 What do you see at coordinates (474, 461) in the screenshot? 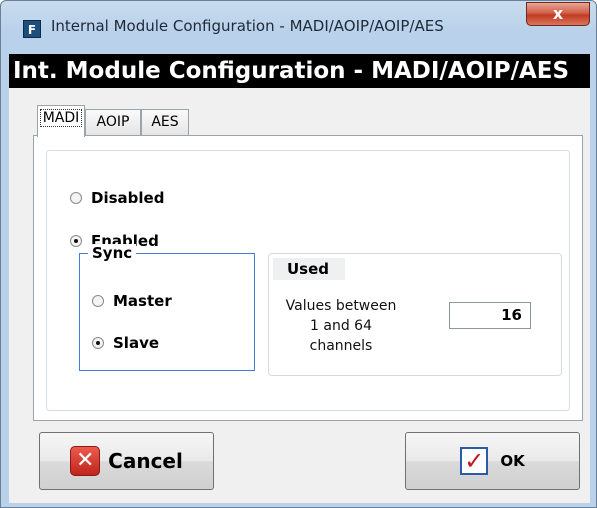
I see `checkmark-icon: ✓` at bounding box center [474, 461].